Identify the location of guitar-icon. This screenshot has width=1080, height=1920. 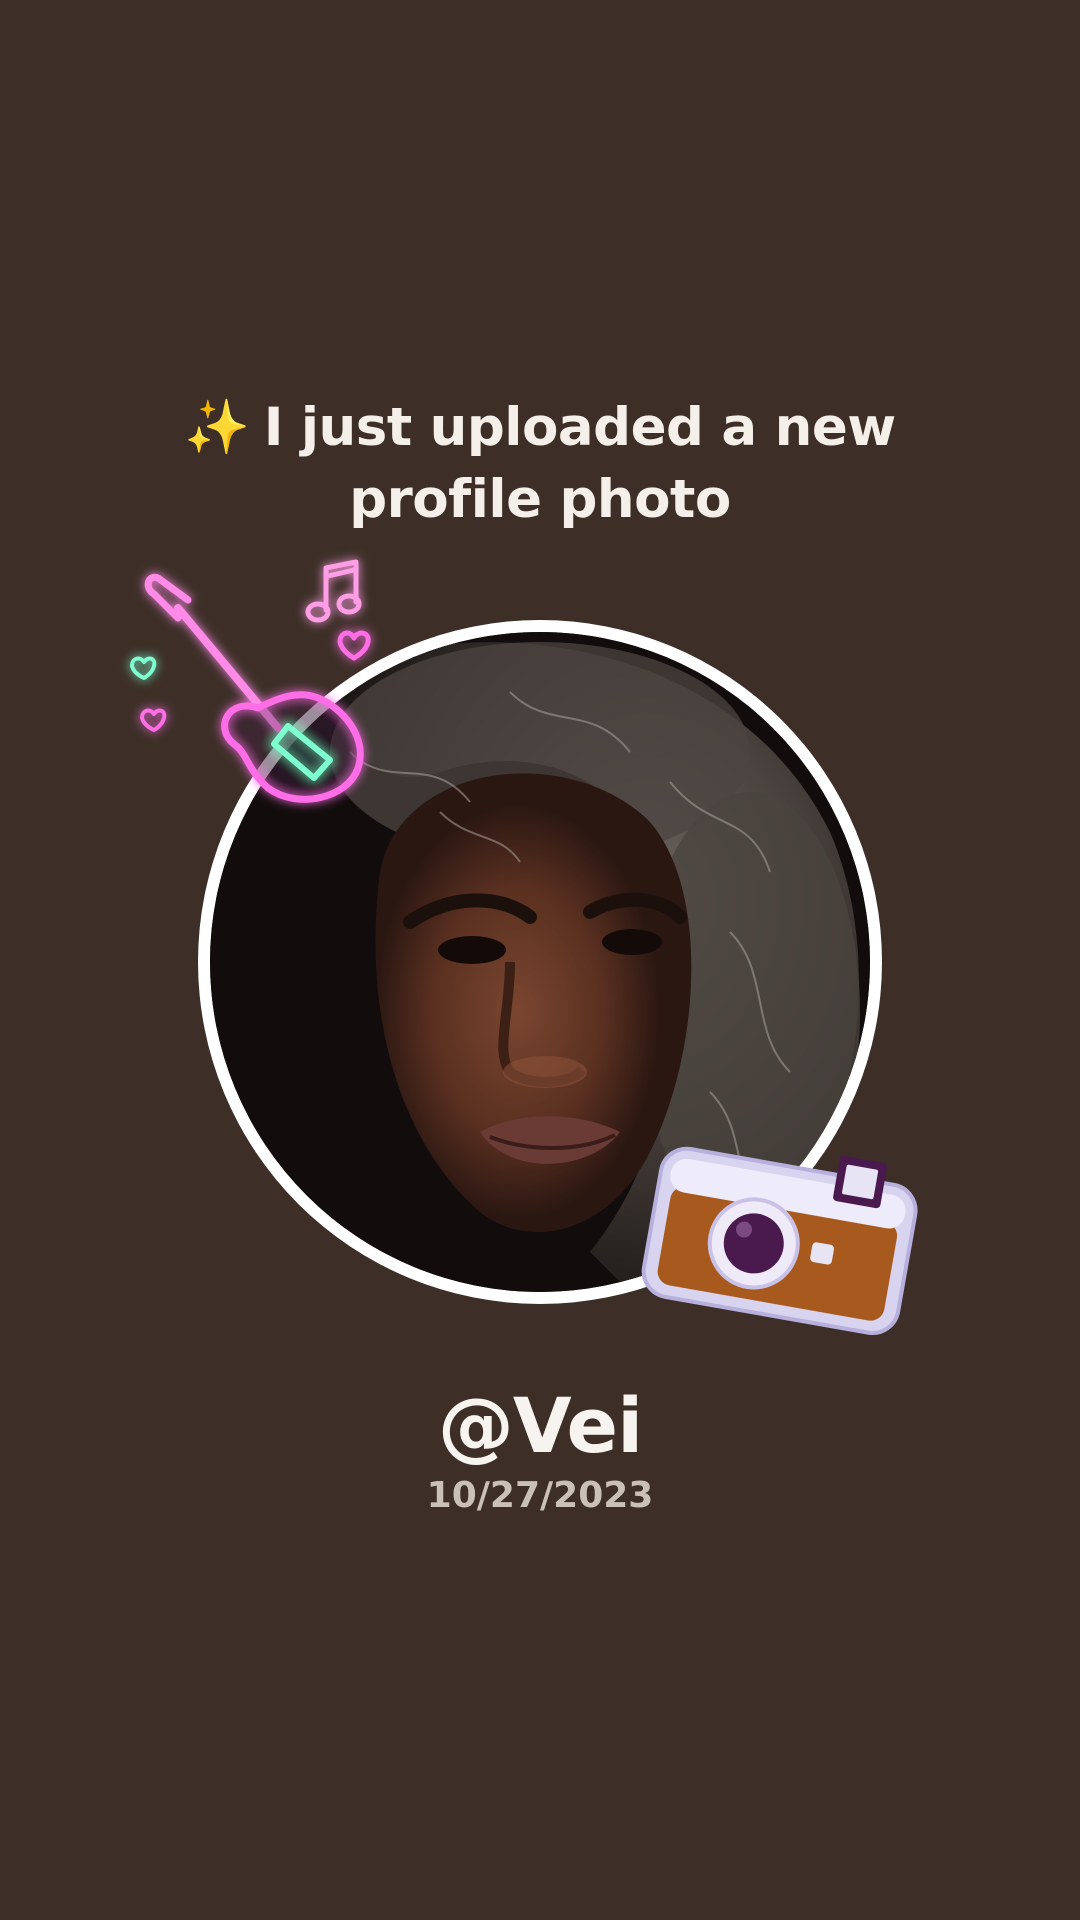
(250, 681).